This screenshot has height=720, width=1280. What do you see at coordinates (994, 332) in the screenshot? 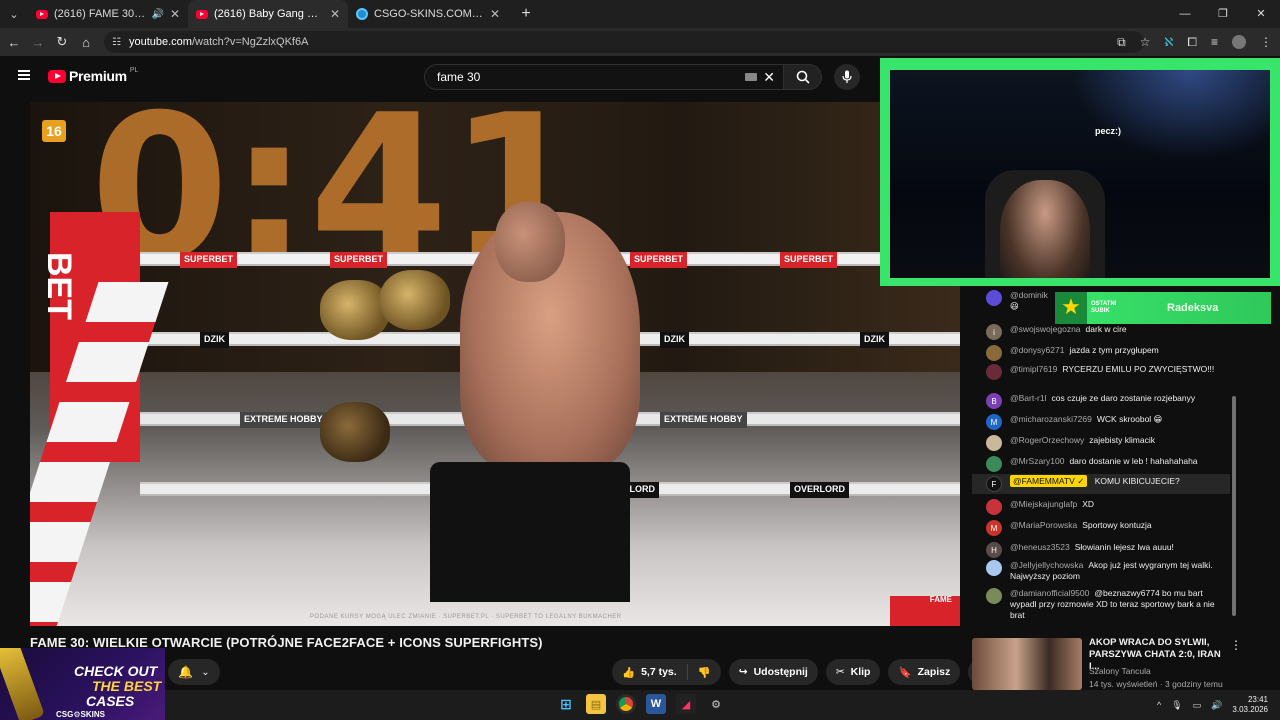
I see `avatar: i` at bounding box center [994, 332].